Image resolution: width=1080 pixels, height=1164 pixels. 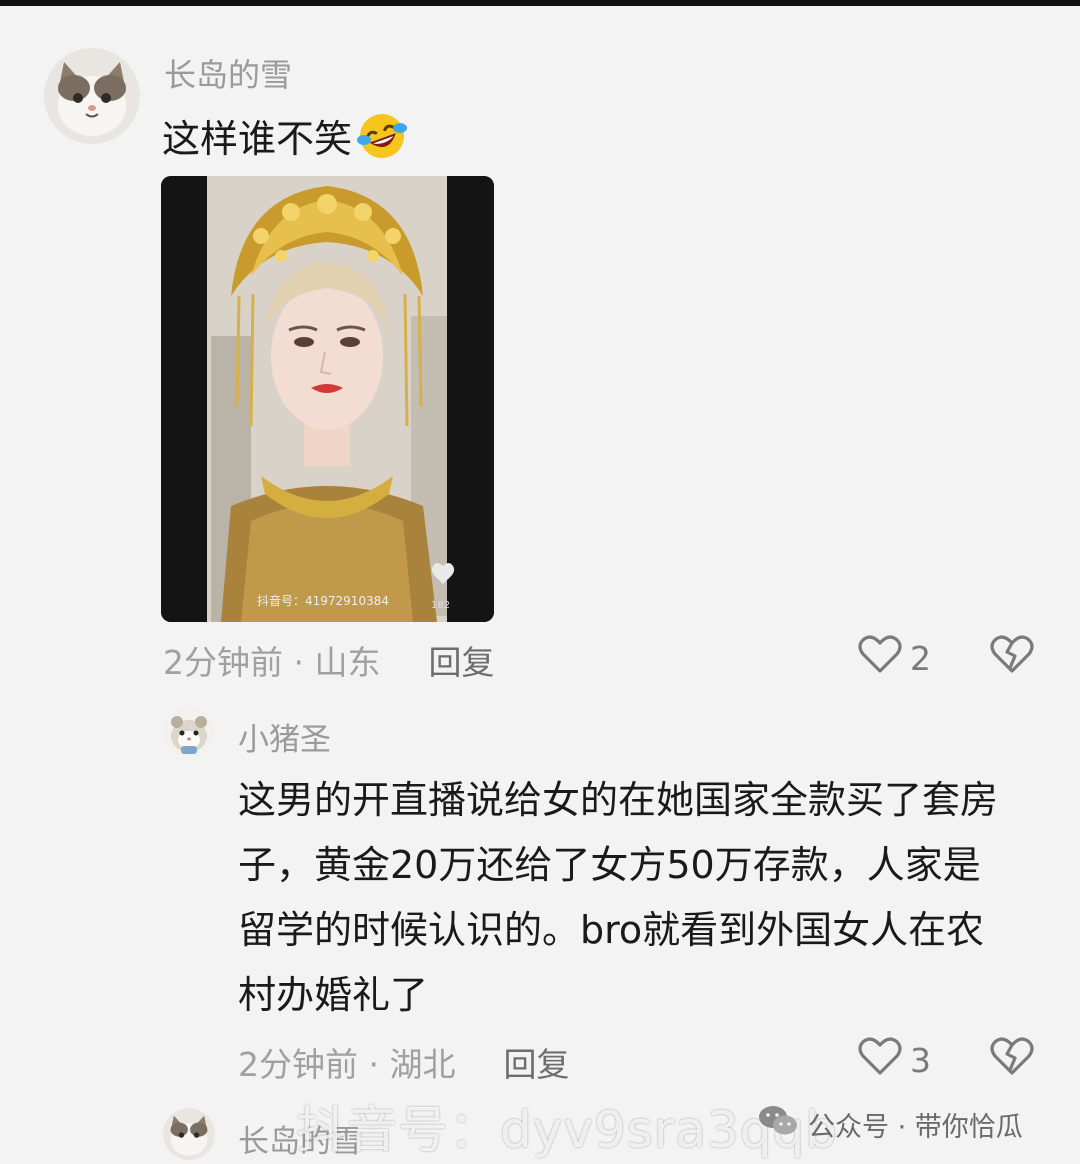 What do you see at coordinates (327, 399) in the screenshot?
I see `video-thumbnail: 抖音号：41972910384 182` at bounding box center [327, 399].